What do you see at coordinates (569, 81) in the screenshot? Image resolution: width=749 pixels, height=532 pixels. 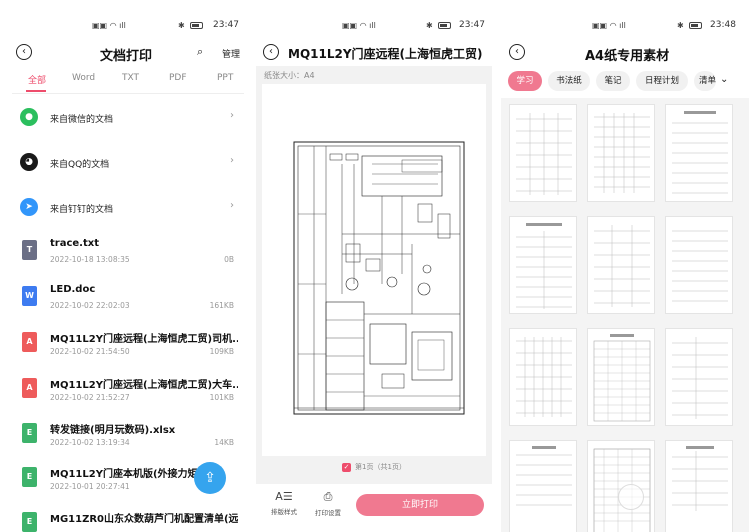 I see `tab-calligraphy: 书法纸` at bounding box center [569, 81].